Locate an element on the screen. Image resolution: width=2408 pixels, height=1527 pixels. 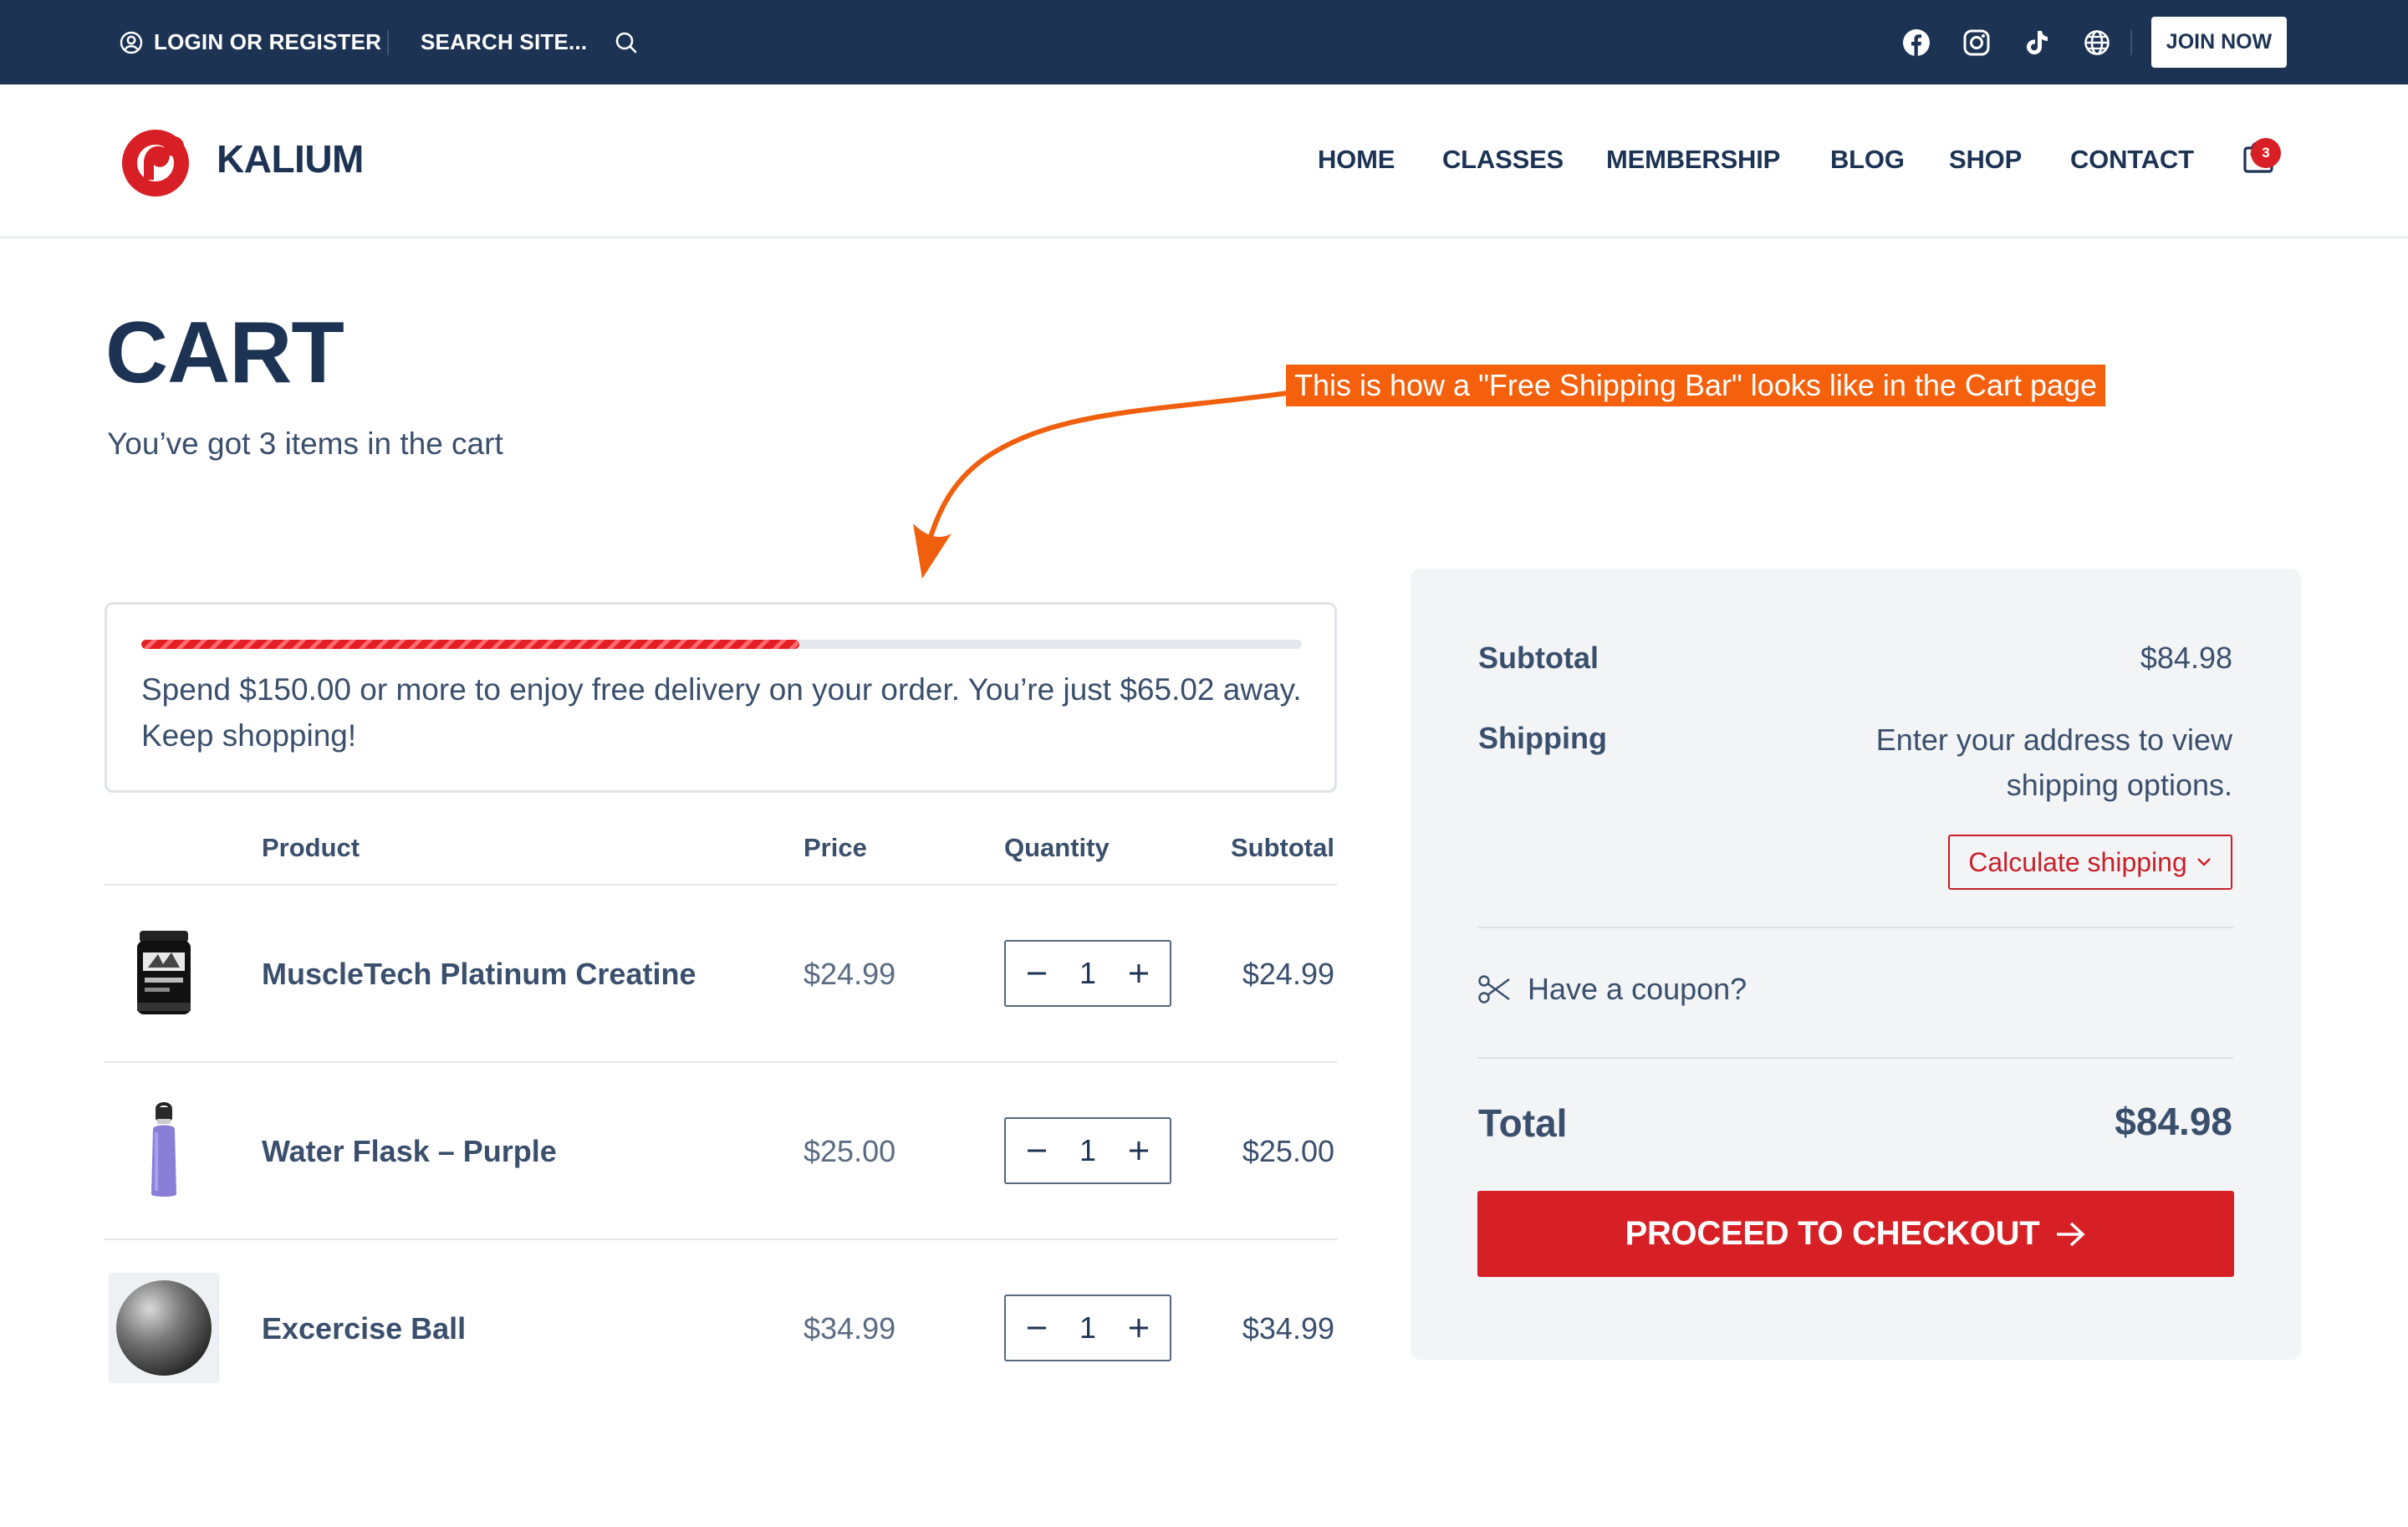
nav-home: HOME is located at coordinates (1357, 160).